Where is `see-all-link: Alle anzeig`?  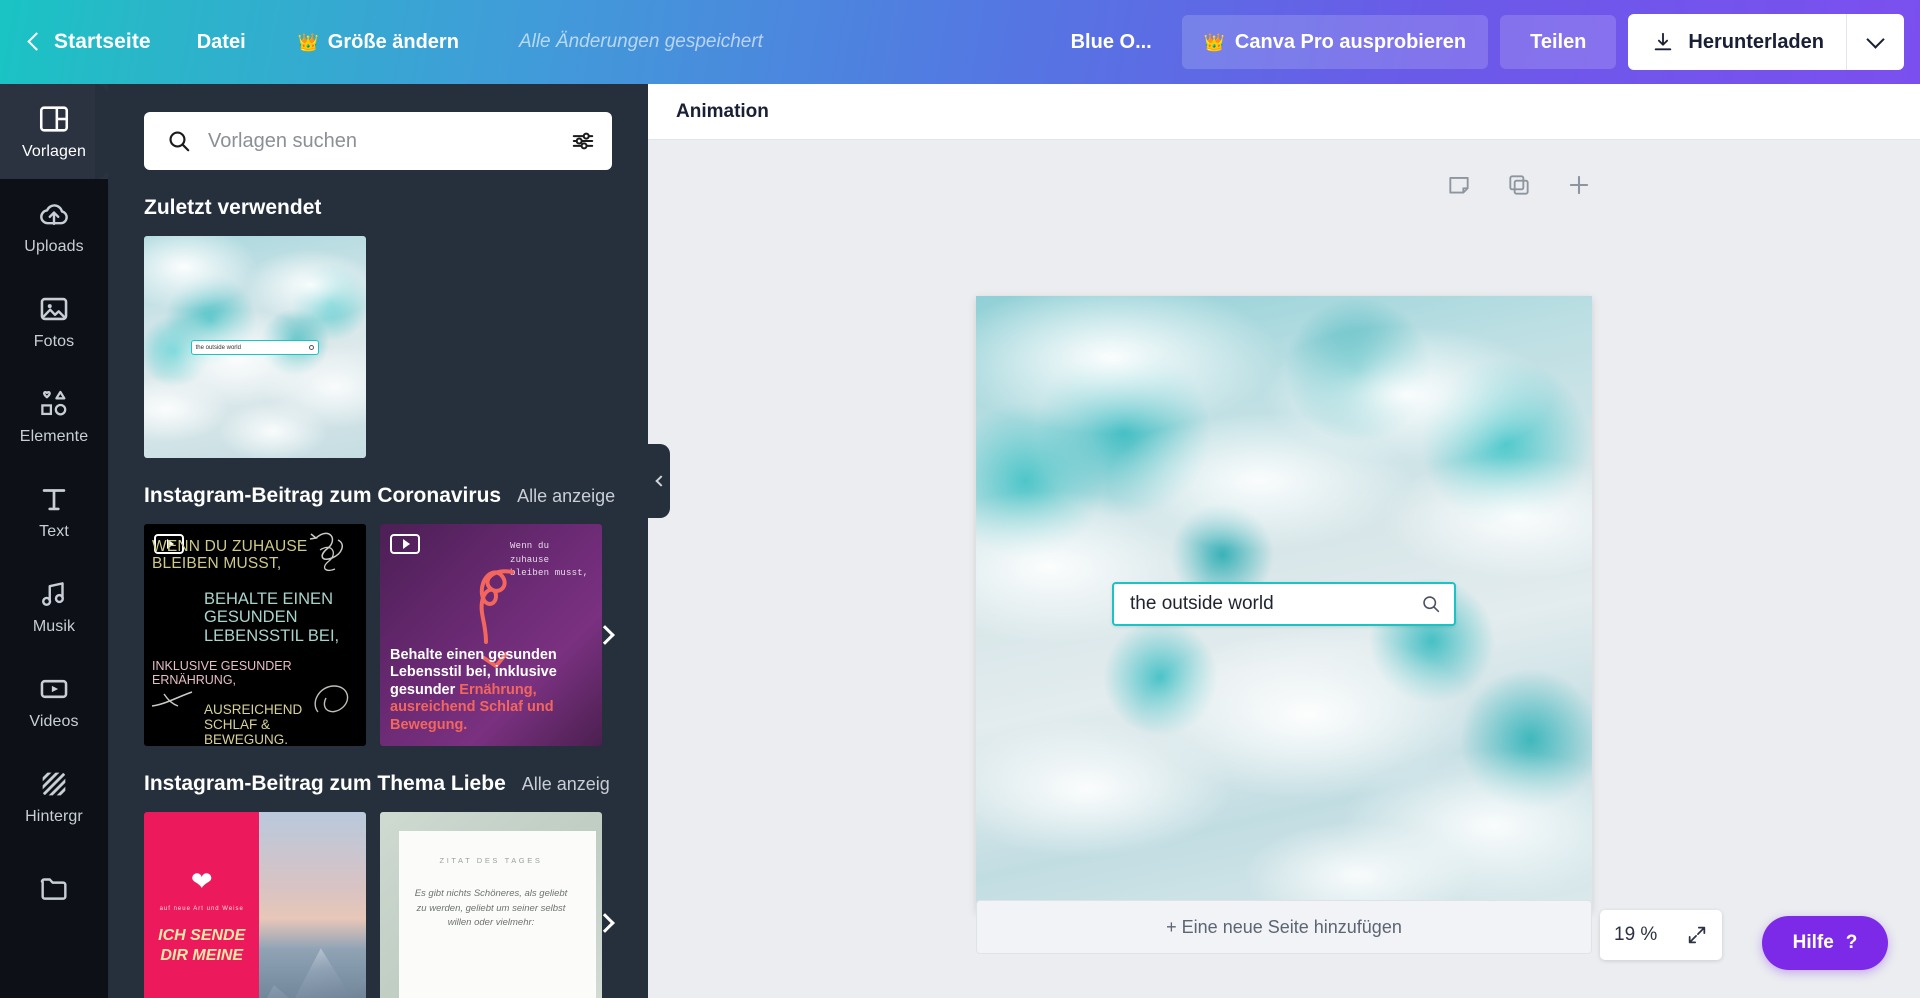
see-all-link: Alle anzeig is located at coordinates (566, 784).